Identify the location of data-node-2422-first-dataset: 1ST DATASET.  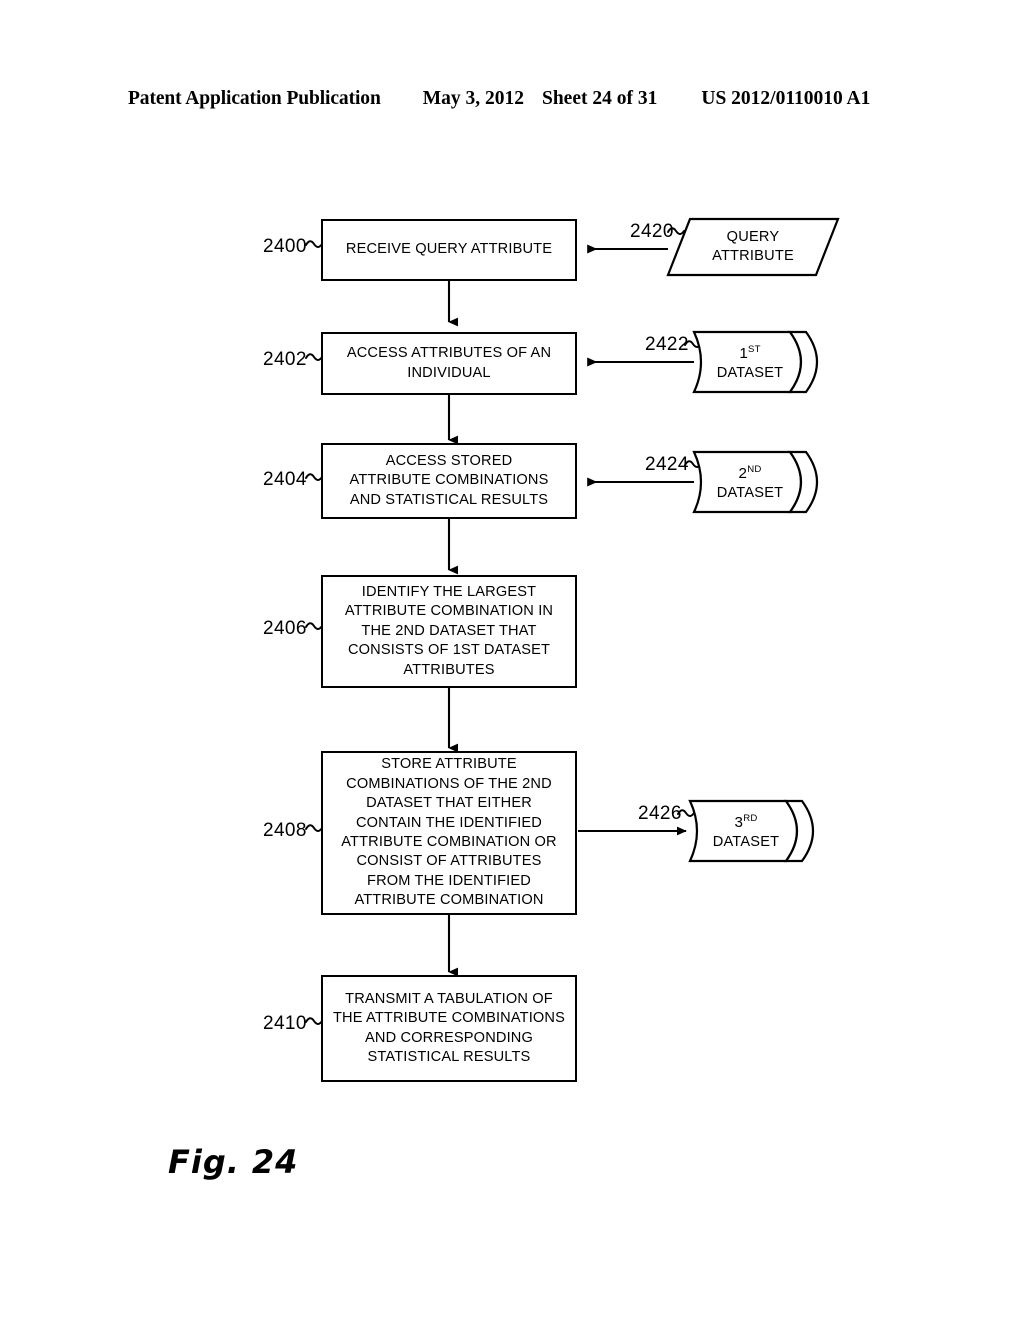
(750, 362).